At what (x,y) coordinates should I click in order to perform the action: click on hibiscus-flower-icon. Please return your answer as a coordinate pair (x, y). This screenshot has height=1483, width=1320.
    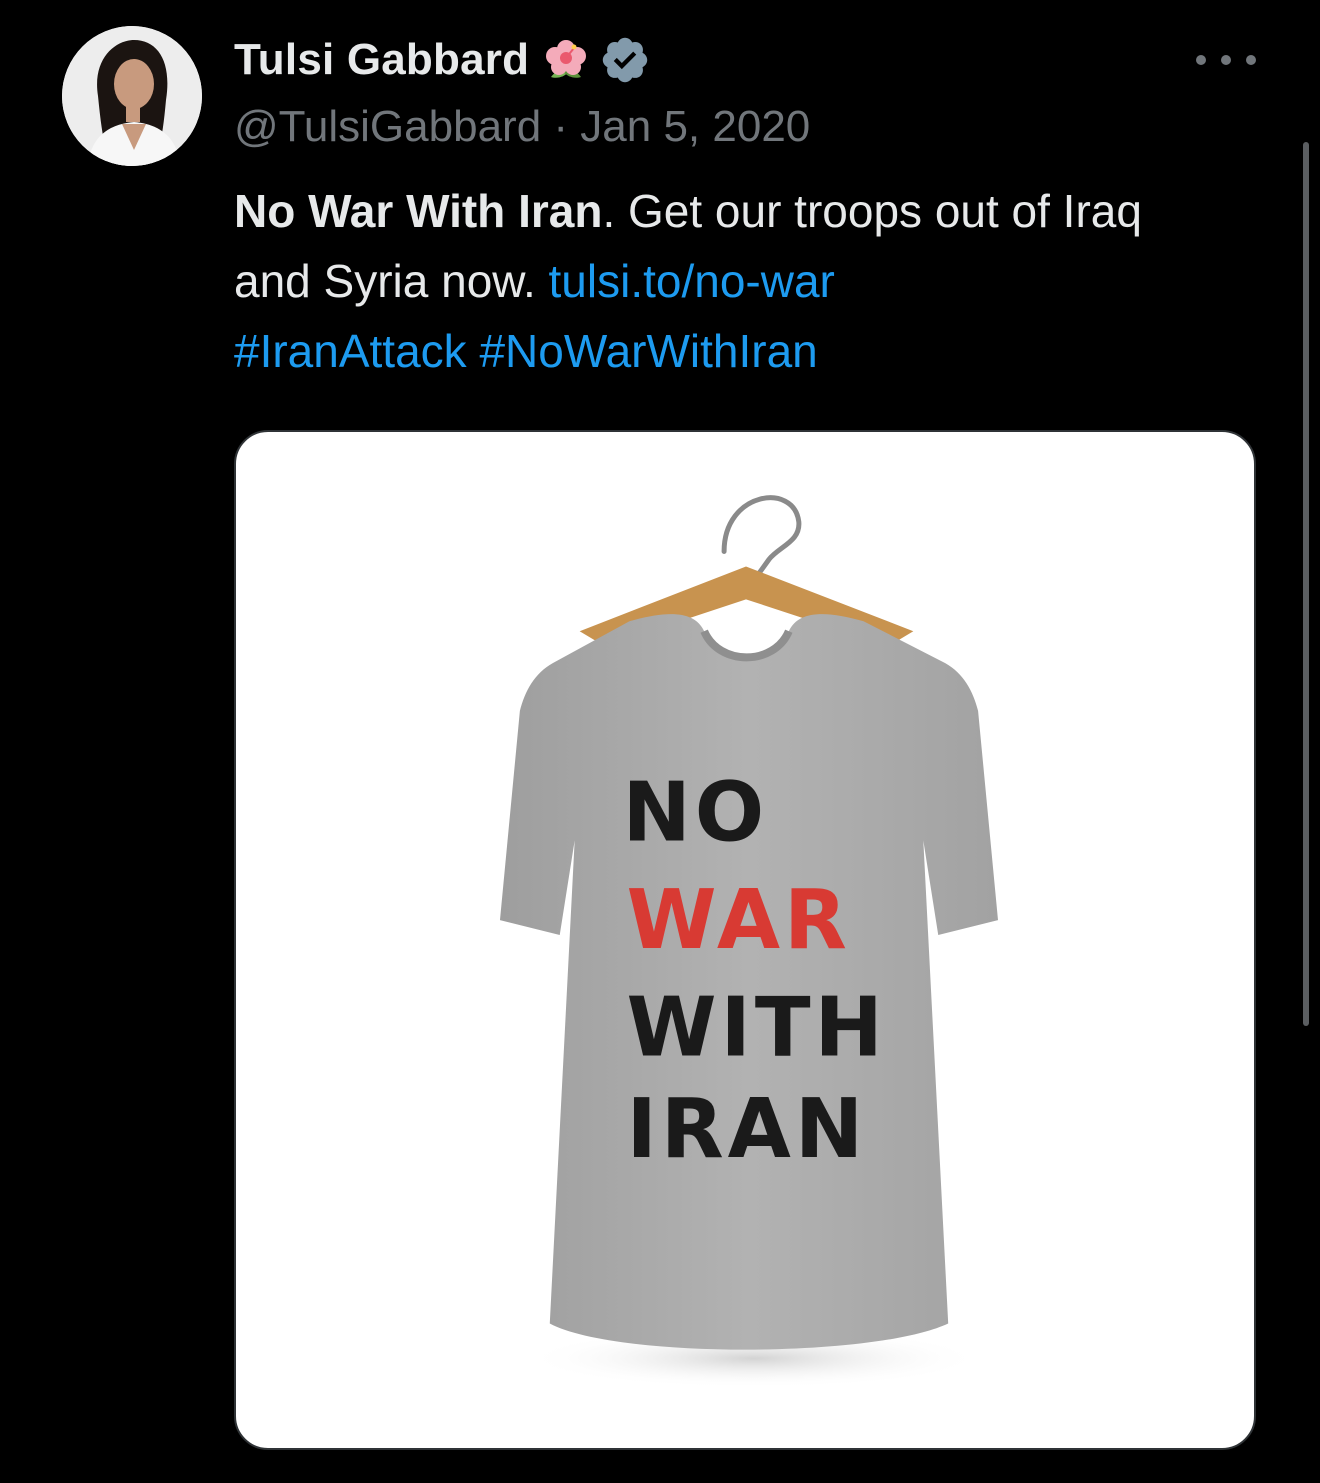
    Looking at the image, I should click on (566, 60).